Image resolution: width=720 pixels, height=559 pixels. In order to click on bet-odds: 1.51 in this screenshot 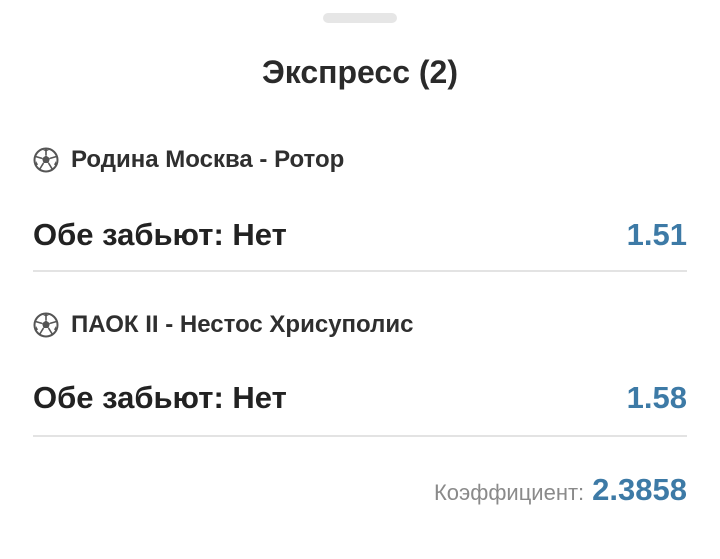, I will do `click(656, 234)`.